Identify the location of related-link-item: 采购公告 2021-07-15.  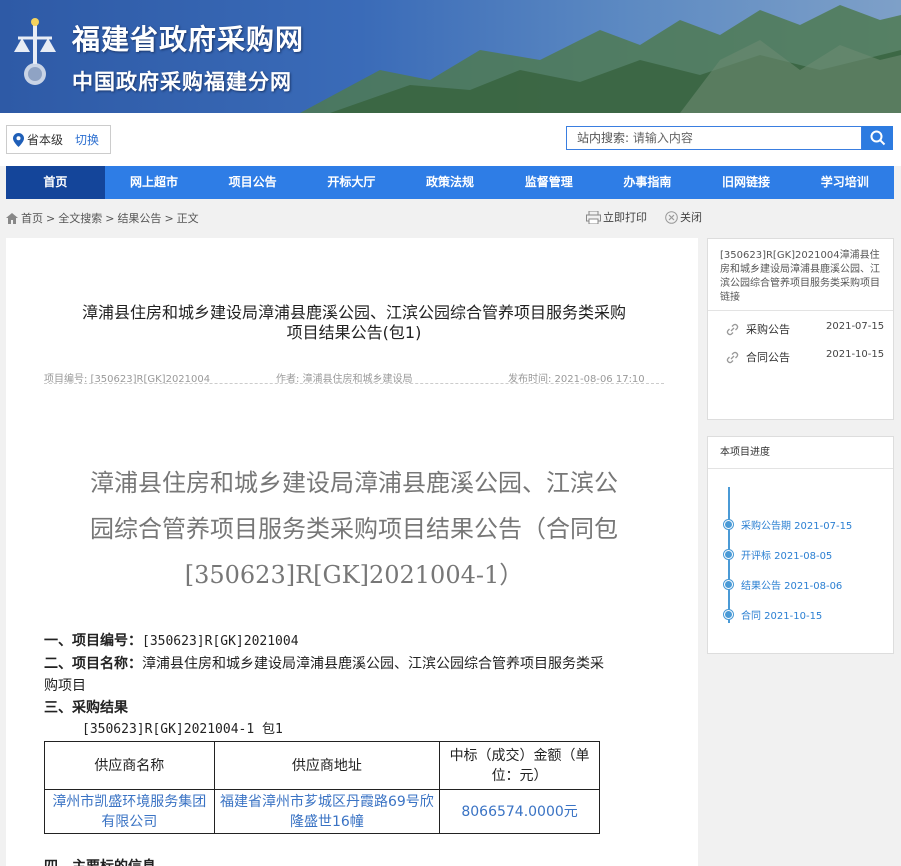
(800, 329).